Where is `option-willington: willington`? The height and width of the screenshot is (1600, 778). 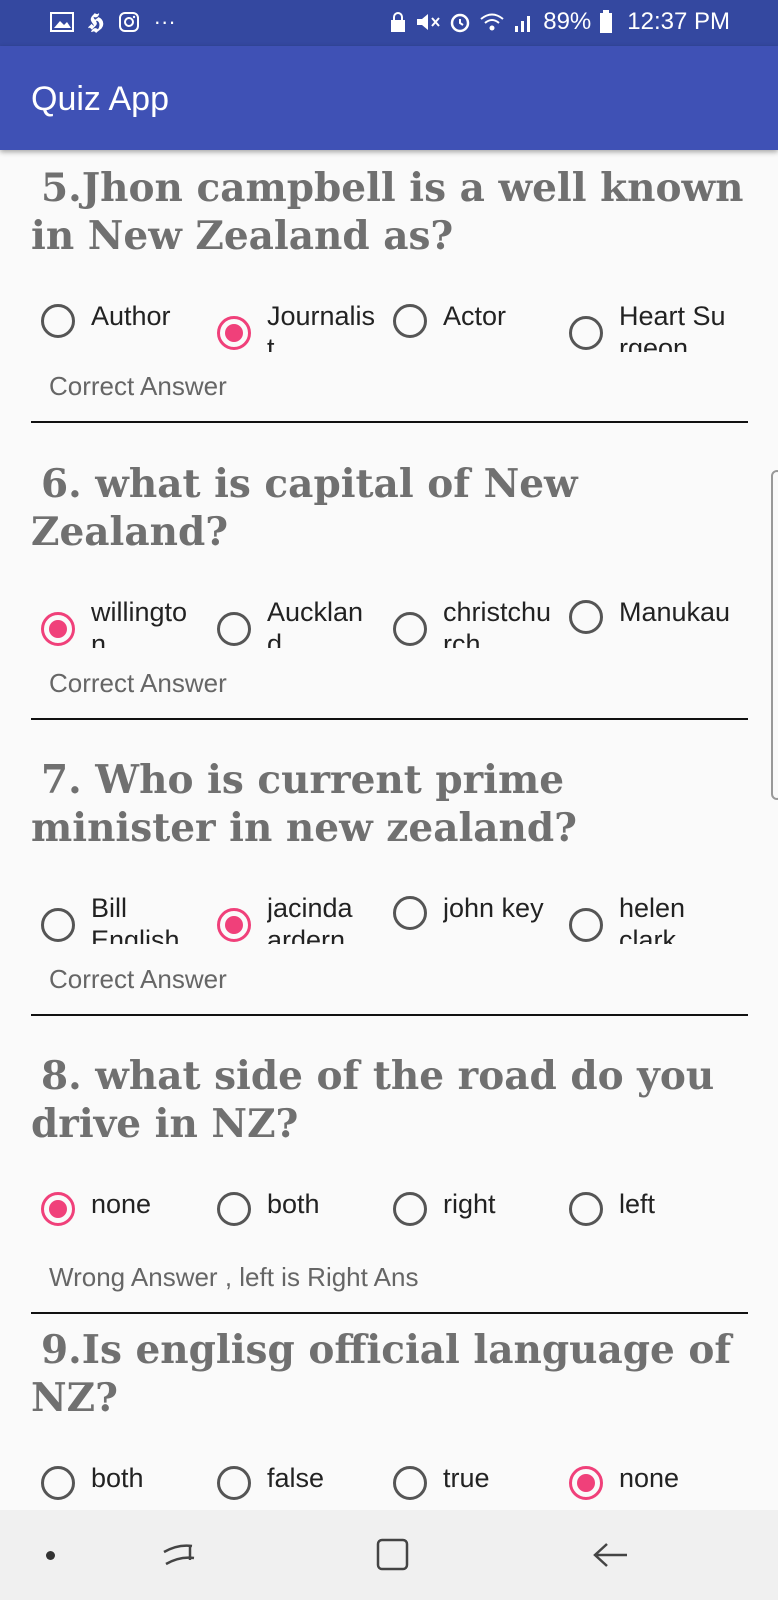
option-willington: willington is located at coordinates (116, 626).